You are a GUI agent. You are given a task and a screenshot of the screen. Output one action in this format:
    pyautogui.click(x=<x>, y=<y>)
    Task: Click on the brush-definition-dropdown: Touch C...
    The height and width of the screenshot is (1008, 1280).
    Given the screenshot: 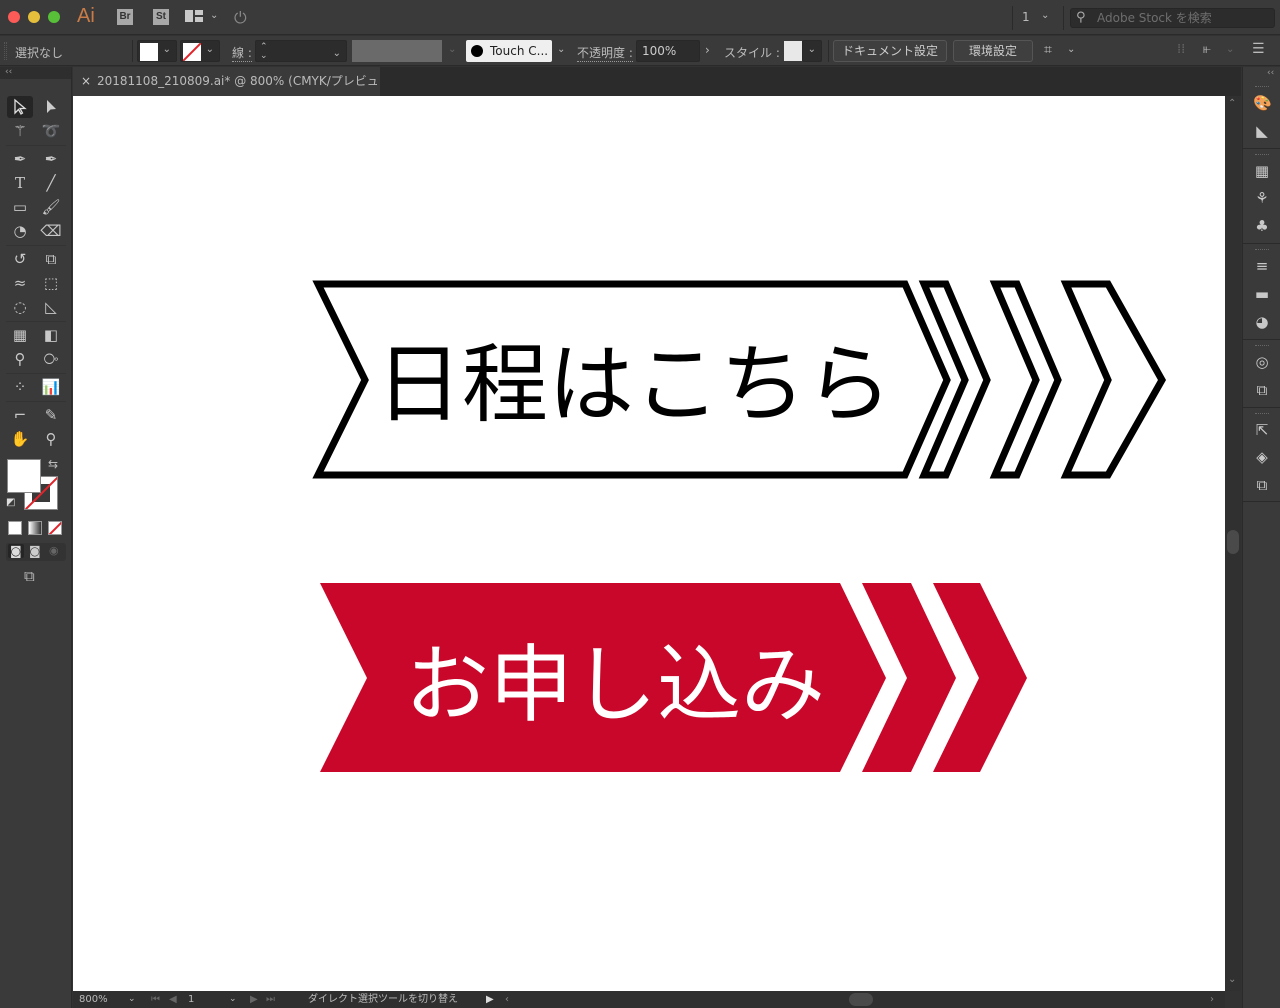 What is the action you would take?
    pyautogui.click(x=509, y=51)
    